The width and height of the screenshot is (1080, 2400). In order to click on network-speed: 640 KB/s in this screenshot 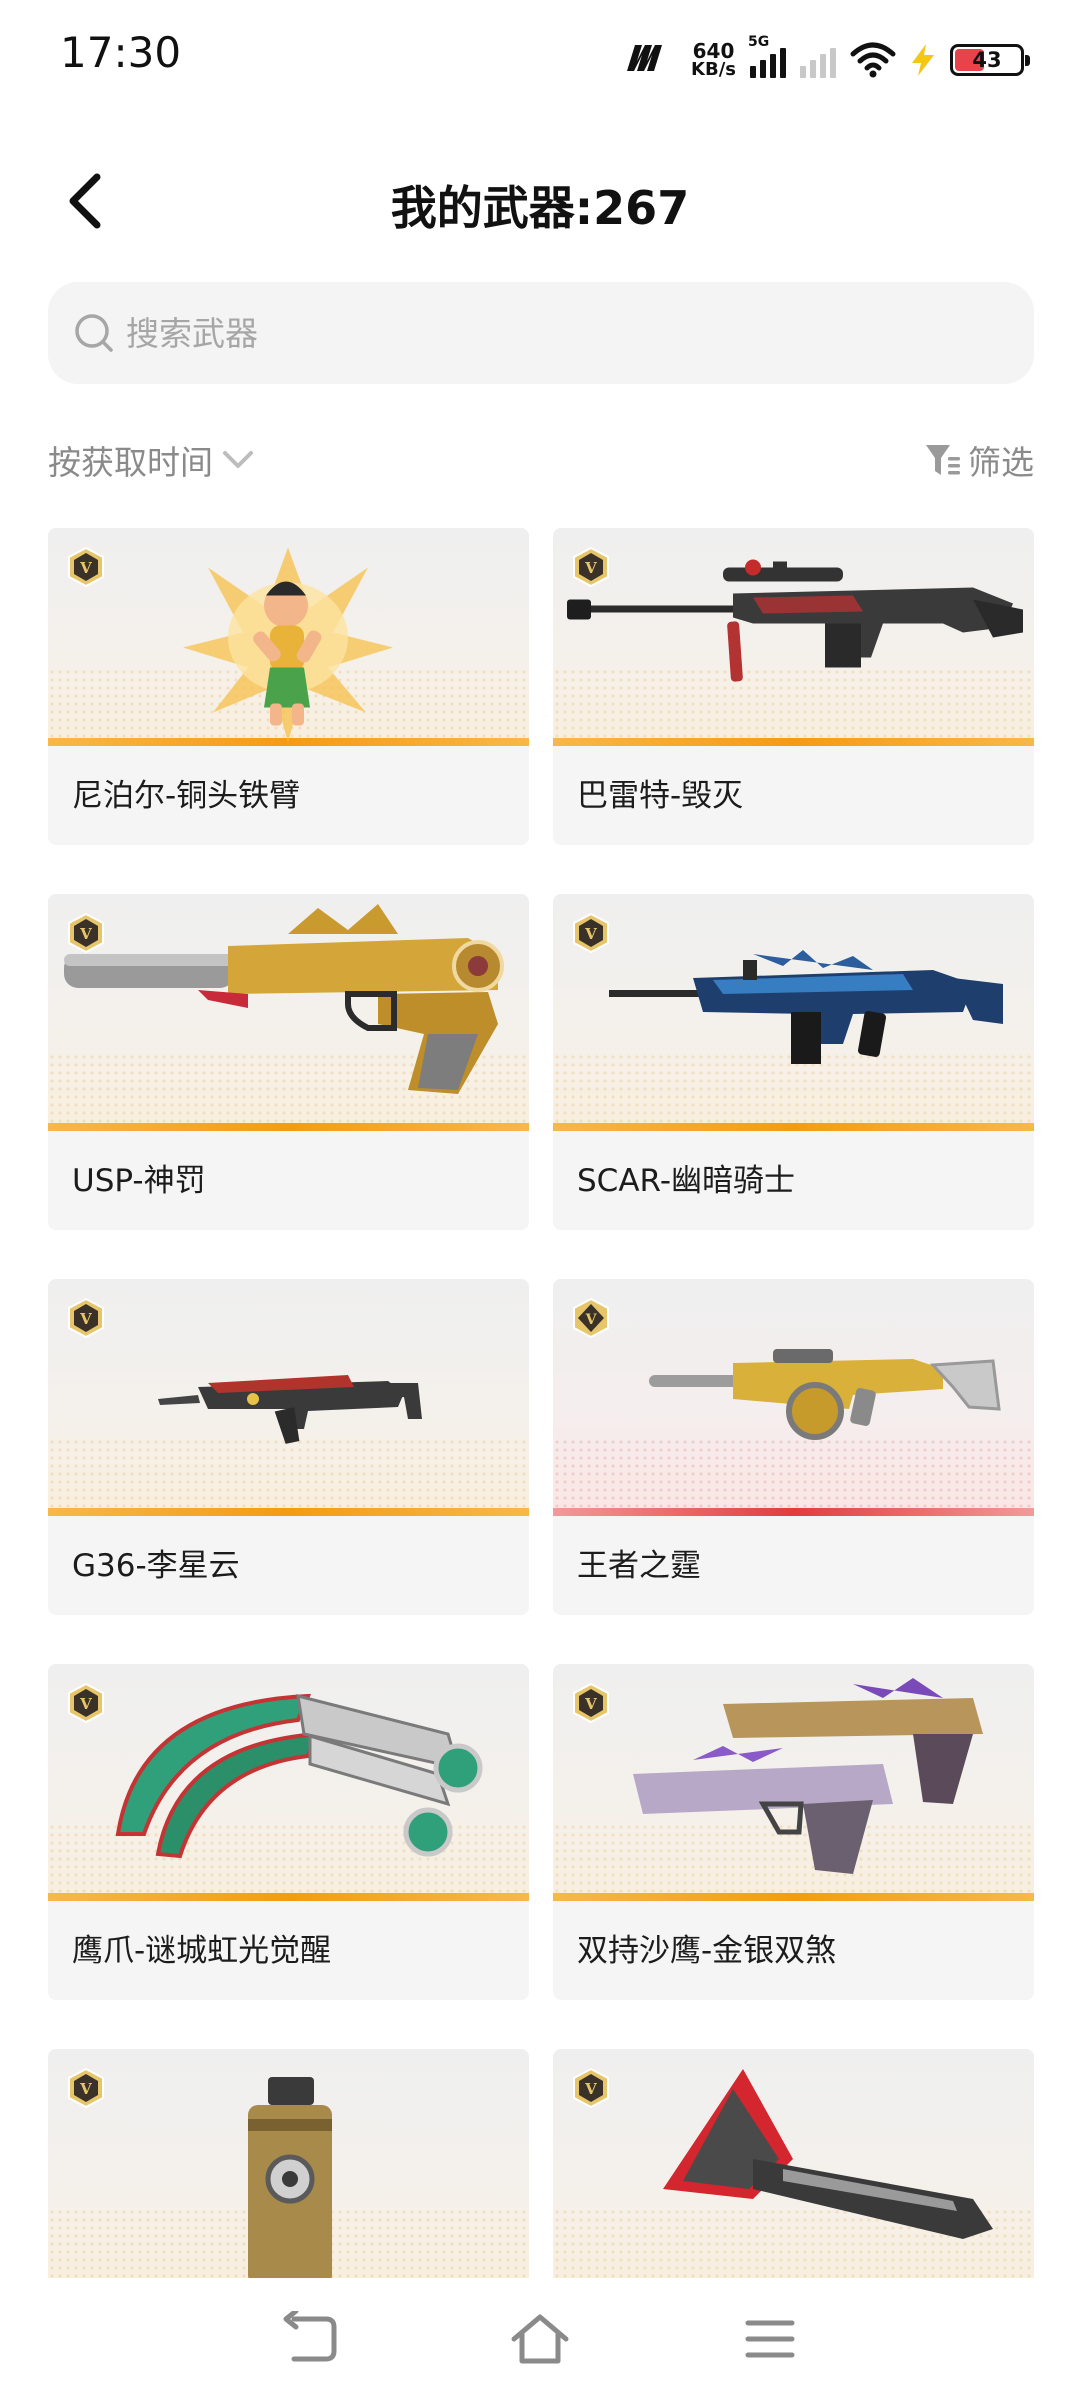, I will do `click(713, 60)`.